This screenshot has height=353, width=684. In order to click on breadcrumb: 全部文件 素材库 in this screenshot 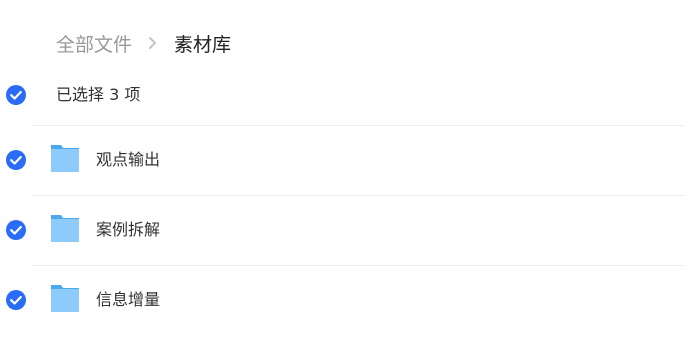, I will do `click(143, 43)`.